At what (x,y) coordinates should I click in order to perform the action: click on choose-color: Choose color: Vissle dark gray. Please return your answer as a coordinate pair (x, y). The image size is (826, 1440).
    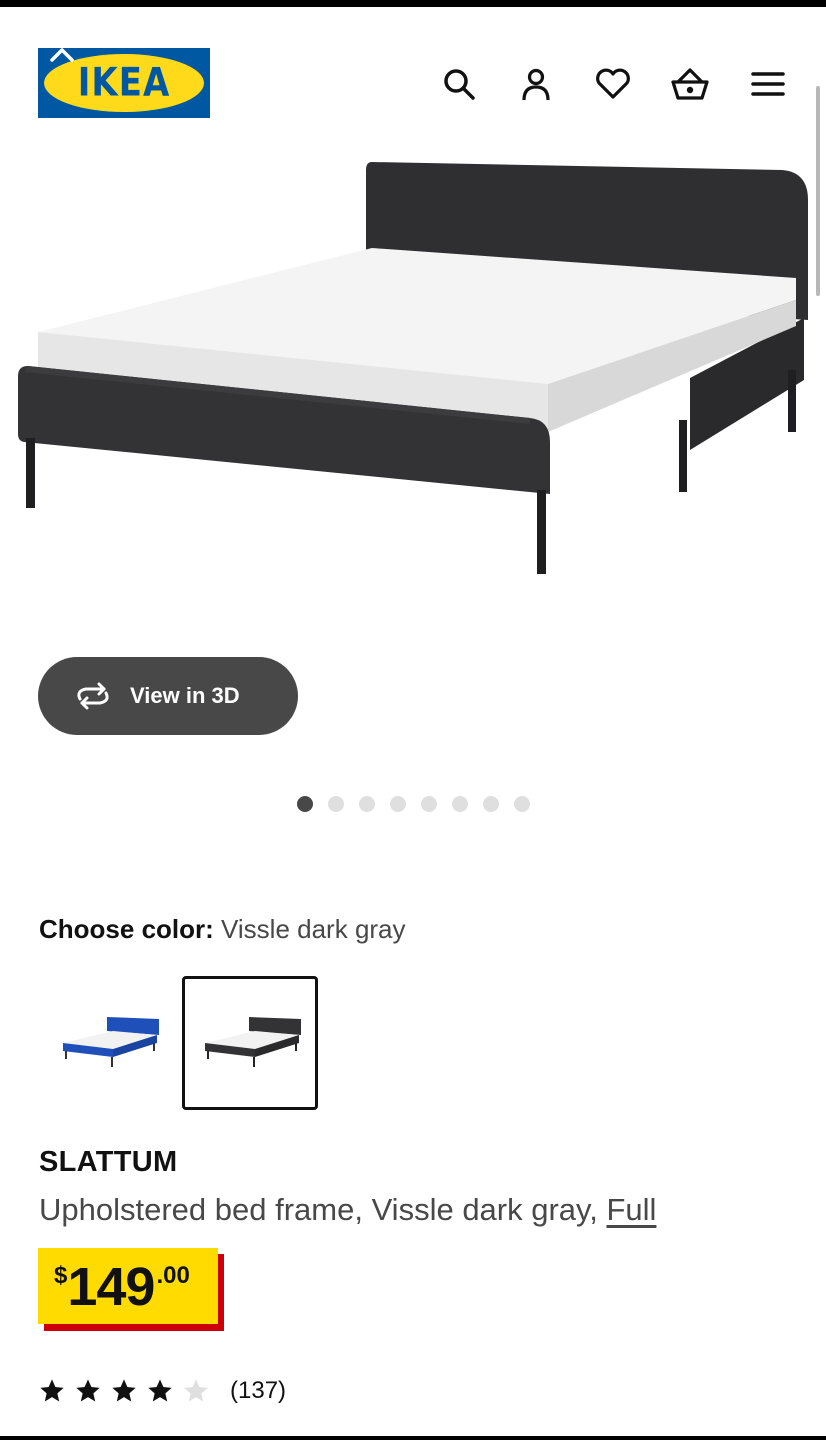
    Looking at the image, I should click on (222, 929).